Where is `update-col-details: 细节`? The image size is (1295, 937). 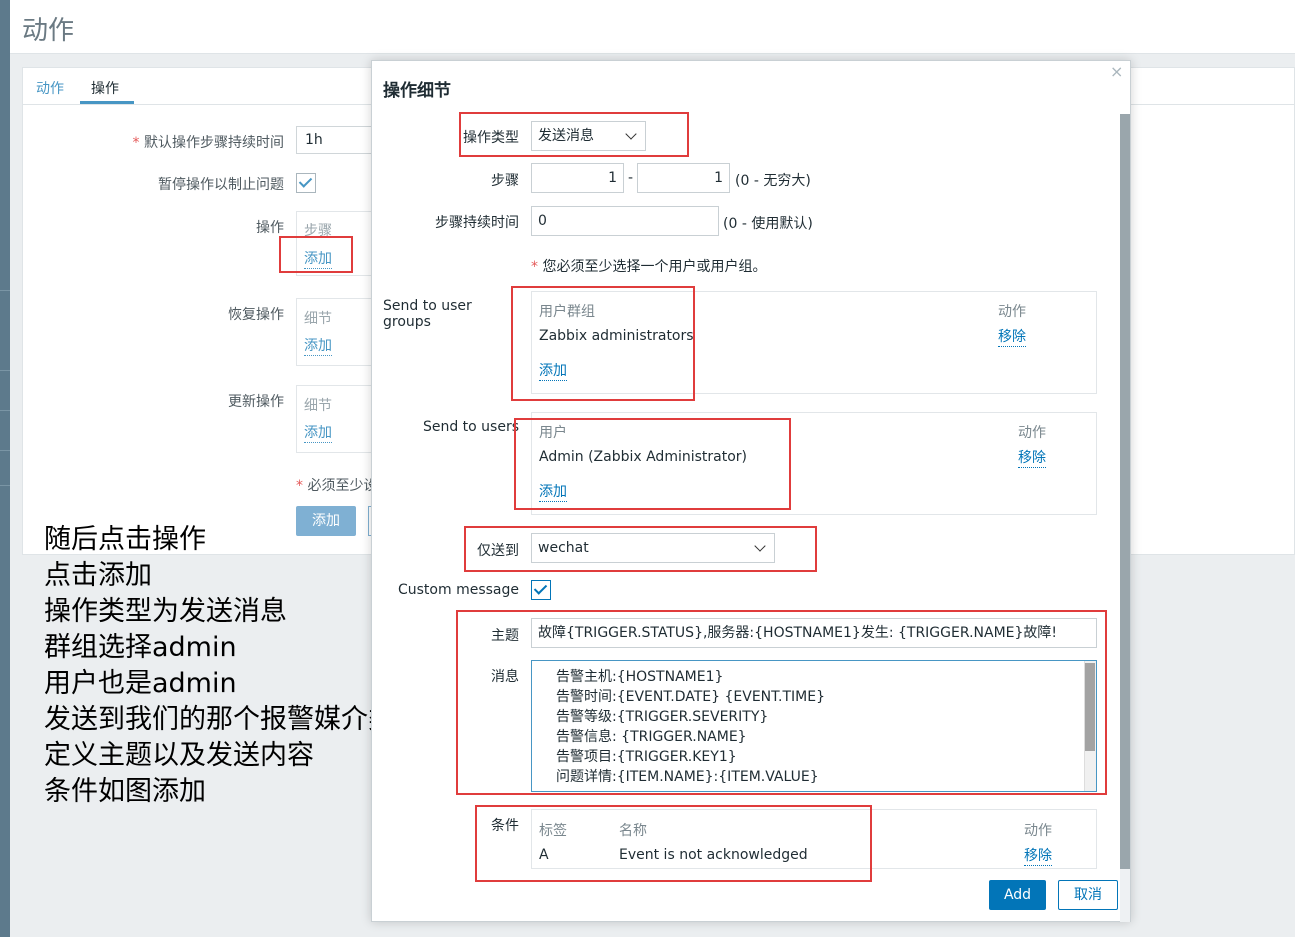 update-col-details: 细节 is located at coordinates (318, 406).